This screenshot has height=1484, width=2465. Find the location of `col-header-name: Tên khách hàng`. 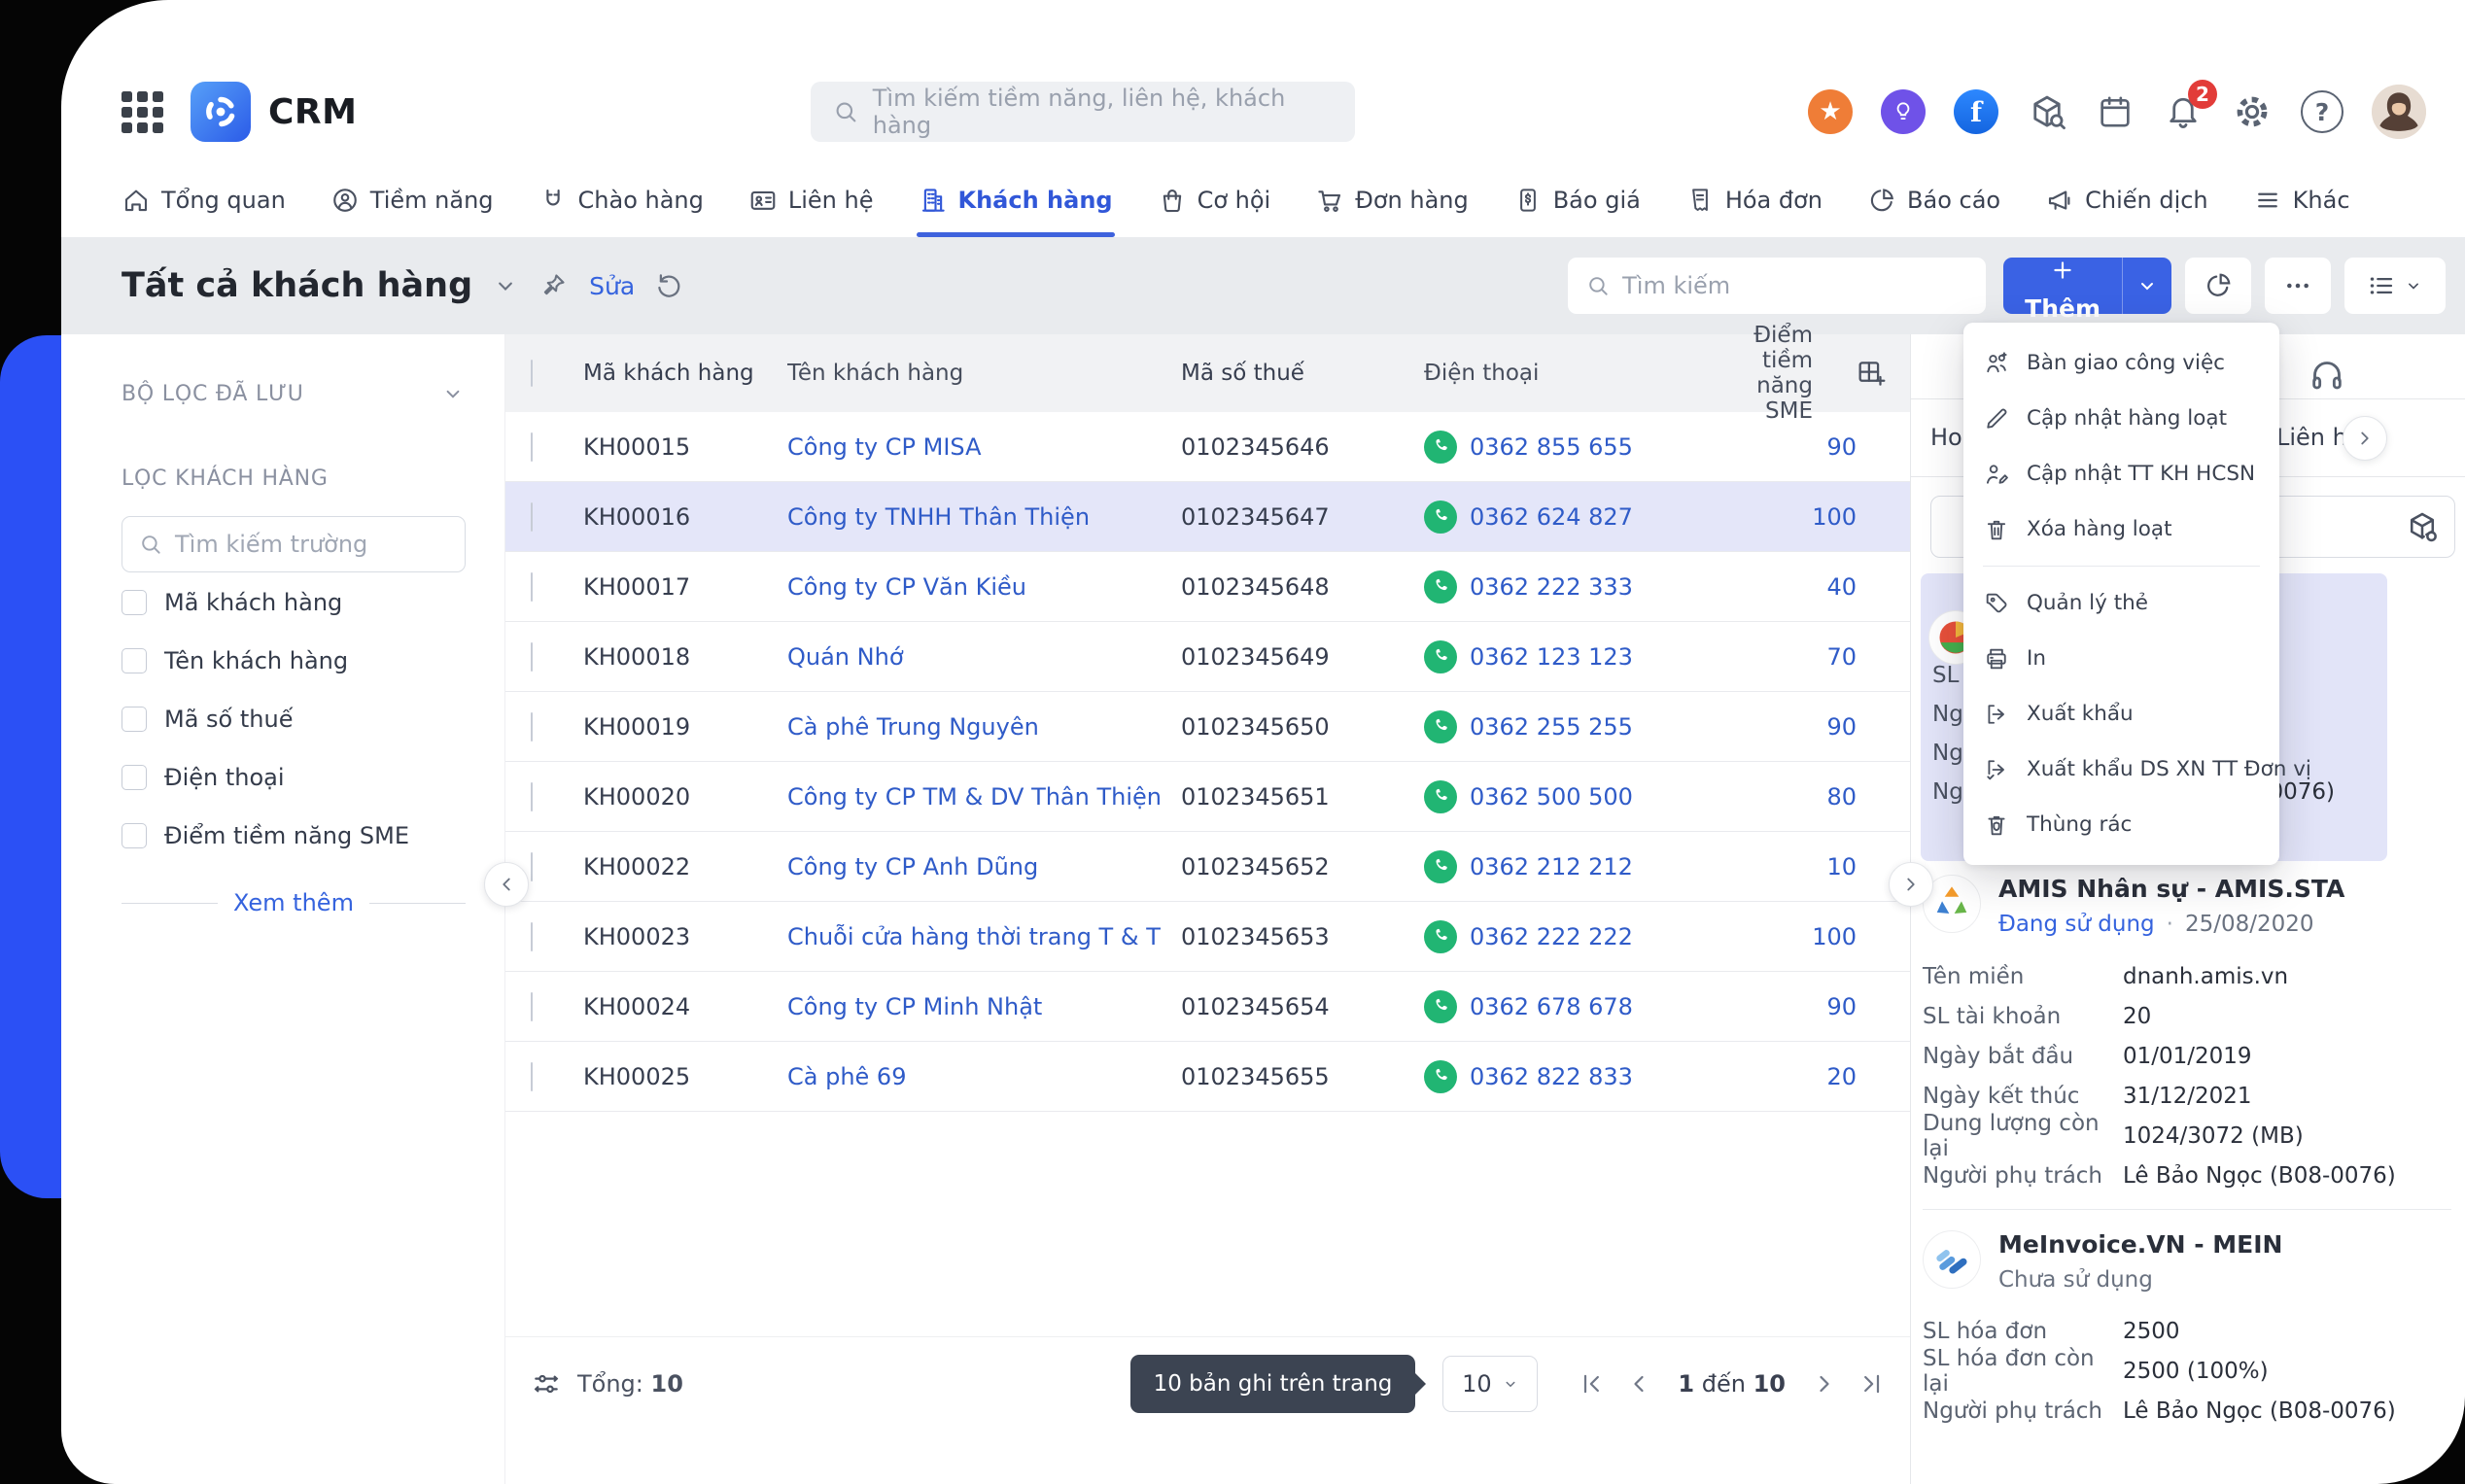

col-header-name: Tên khách hàng is located at coordinates (984, 373).